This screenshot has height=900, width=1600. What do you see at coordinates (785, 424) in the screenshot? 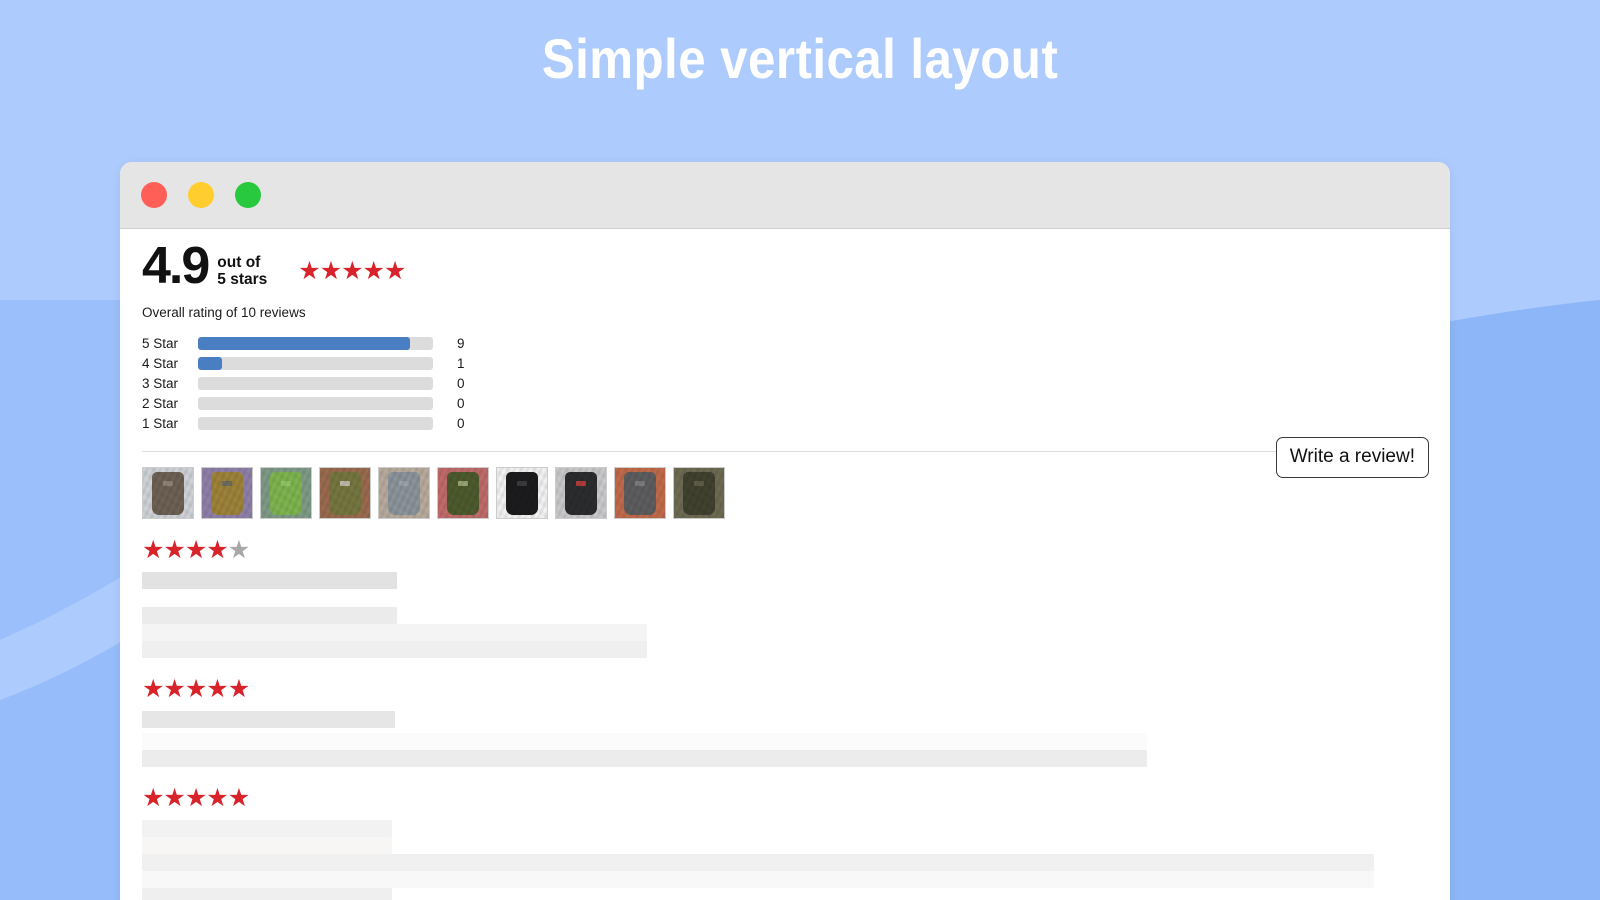
I see `histogram-row: 1 Star 0` at bounding box center [785, 424].